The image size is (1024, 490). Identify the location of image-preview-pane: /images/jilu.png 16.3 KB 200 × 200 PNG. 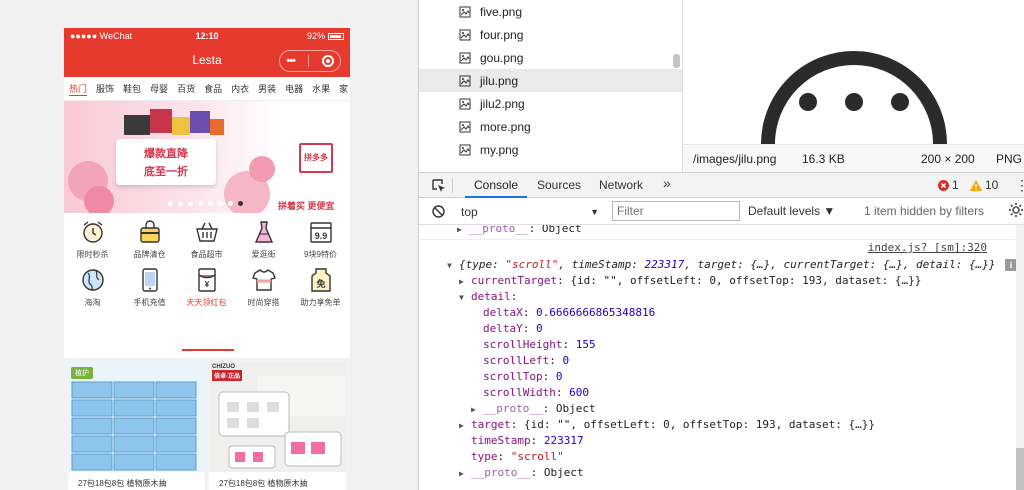
(853, 86).